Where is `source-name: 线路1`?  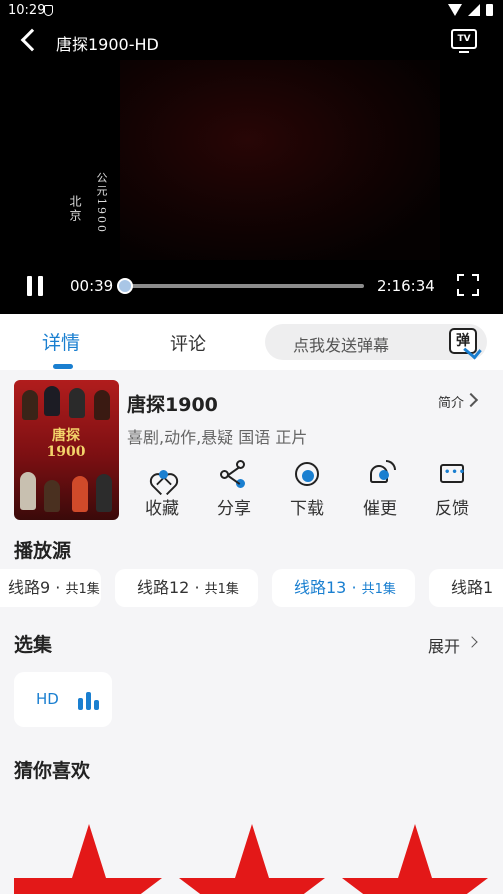 source-name: 线路1 is located at coordinates (472, 587).